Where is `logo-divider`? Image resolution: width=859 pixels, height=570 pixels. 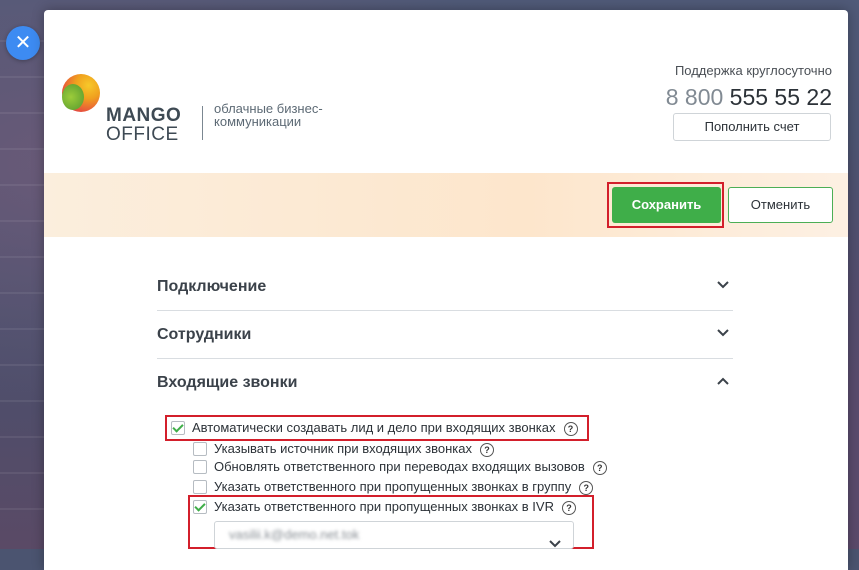 logo-divider is located at coordinates (202, 123).